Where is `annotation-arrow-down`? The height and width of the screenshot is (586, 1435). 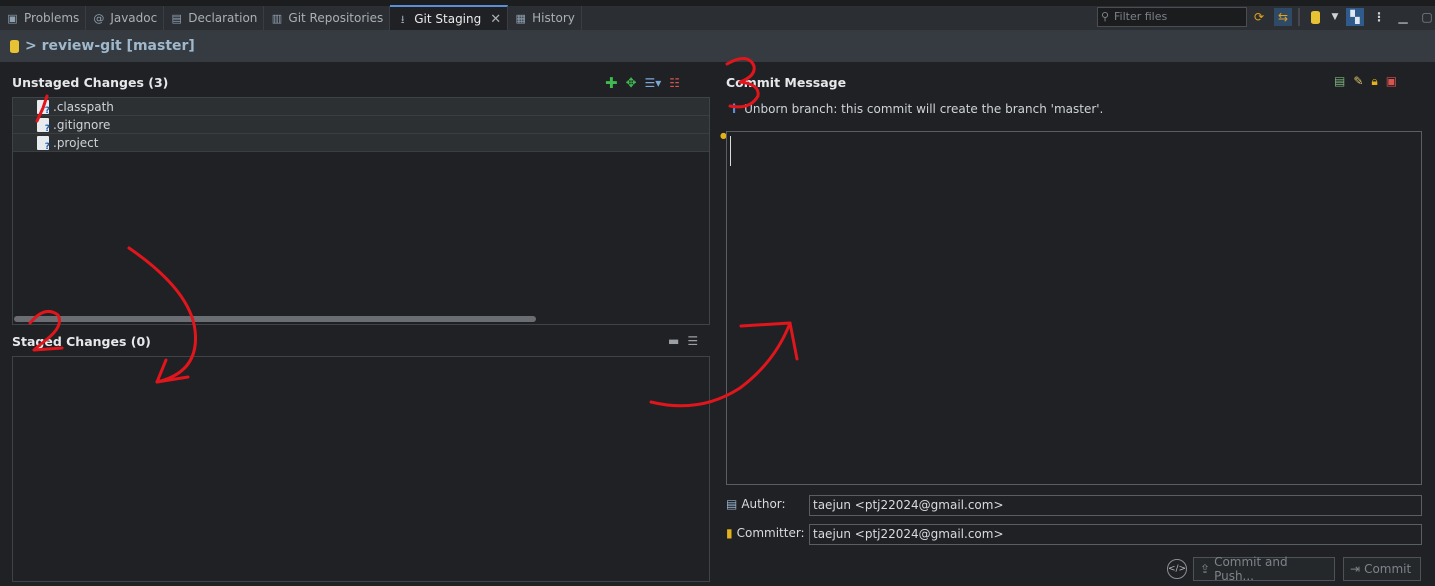
annotation-arrow-down is located at coordinates (162, 315).